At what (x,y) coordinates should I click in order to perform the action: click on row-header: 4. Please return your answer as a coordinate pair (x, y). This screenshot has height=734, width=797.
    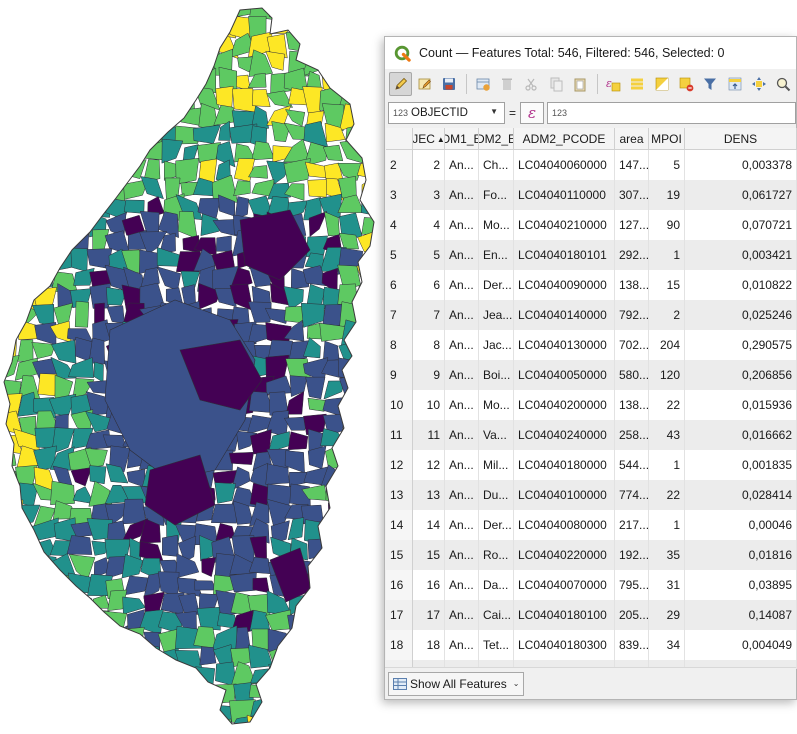
    Looking at the image, I should click on (399, 225).